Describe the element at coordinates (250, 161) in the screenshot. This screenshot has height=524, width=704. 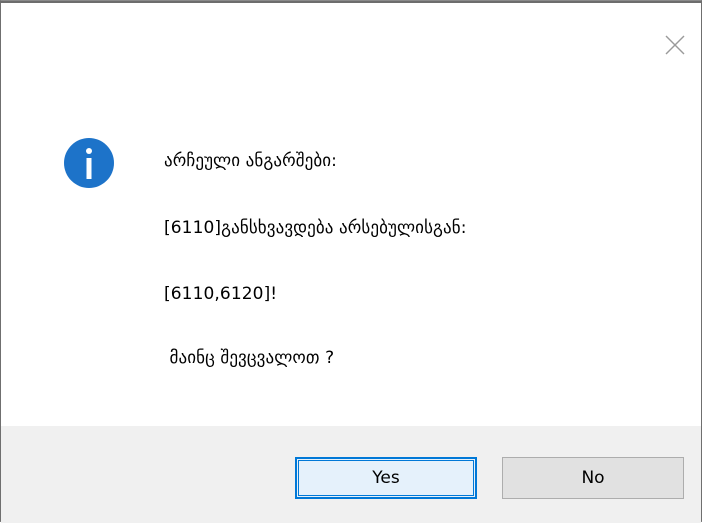
I see `message-line-1: არჩეული ანგარშები:` at that location.